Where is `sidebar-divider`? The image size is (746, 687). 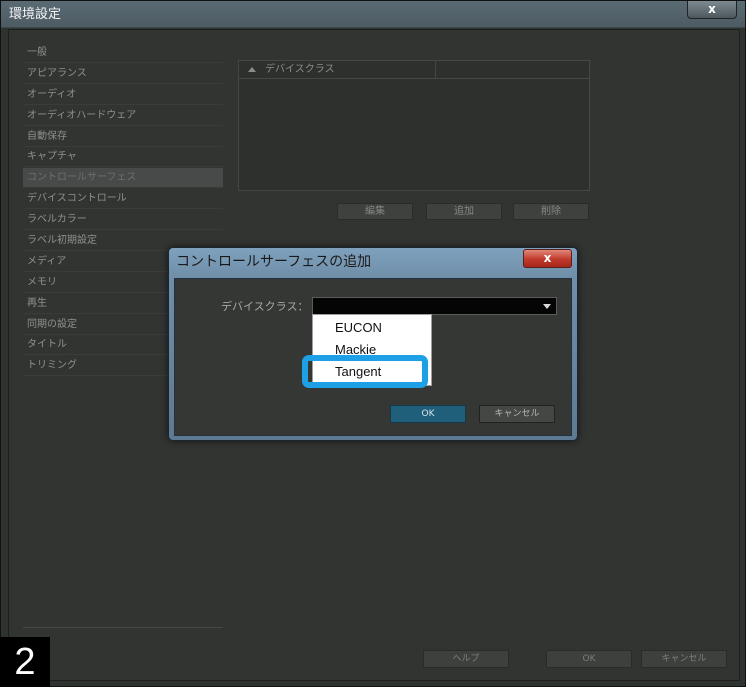 sidebar-divider is located at coordinates (123, 627).